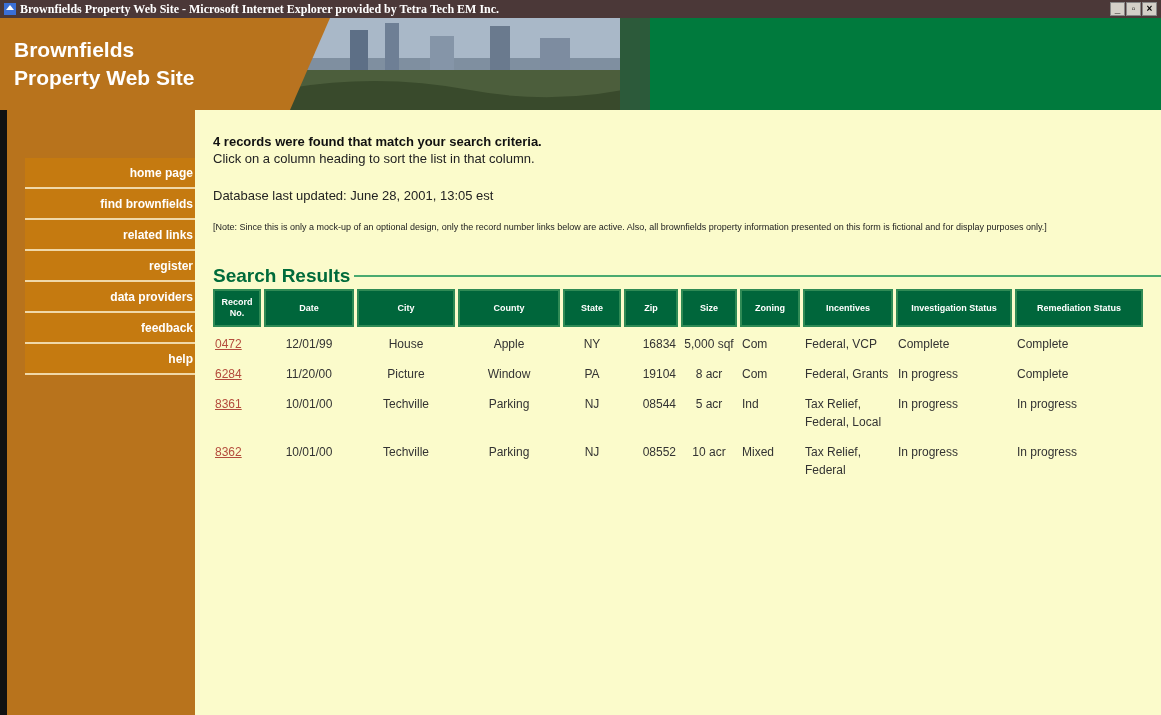 The width and height of the screenshot is (1161, 715). I want to click on section-title: Search Results, so click(282, 276).